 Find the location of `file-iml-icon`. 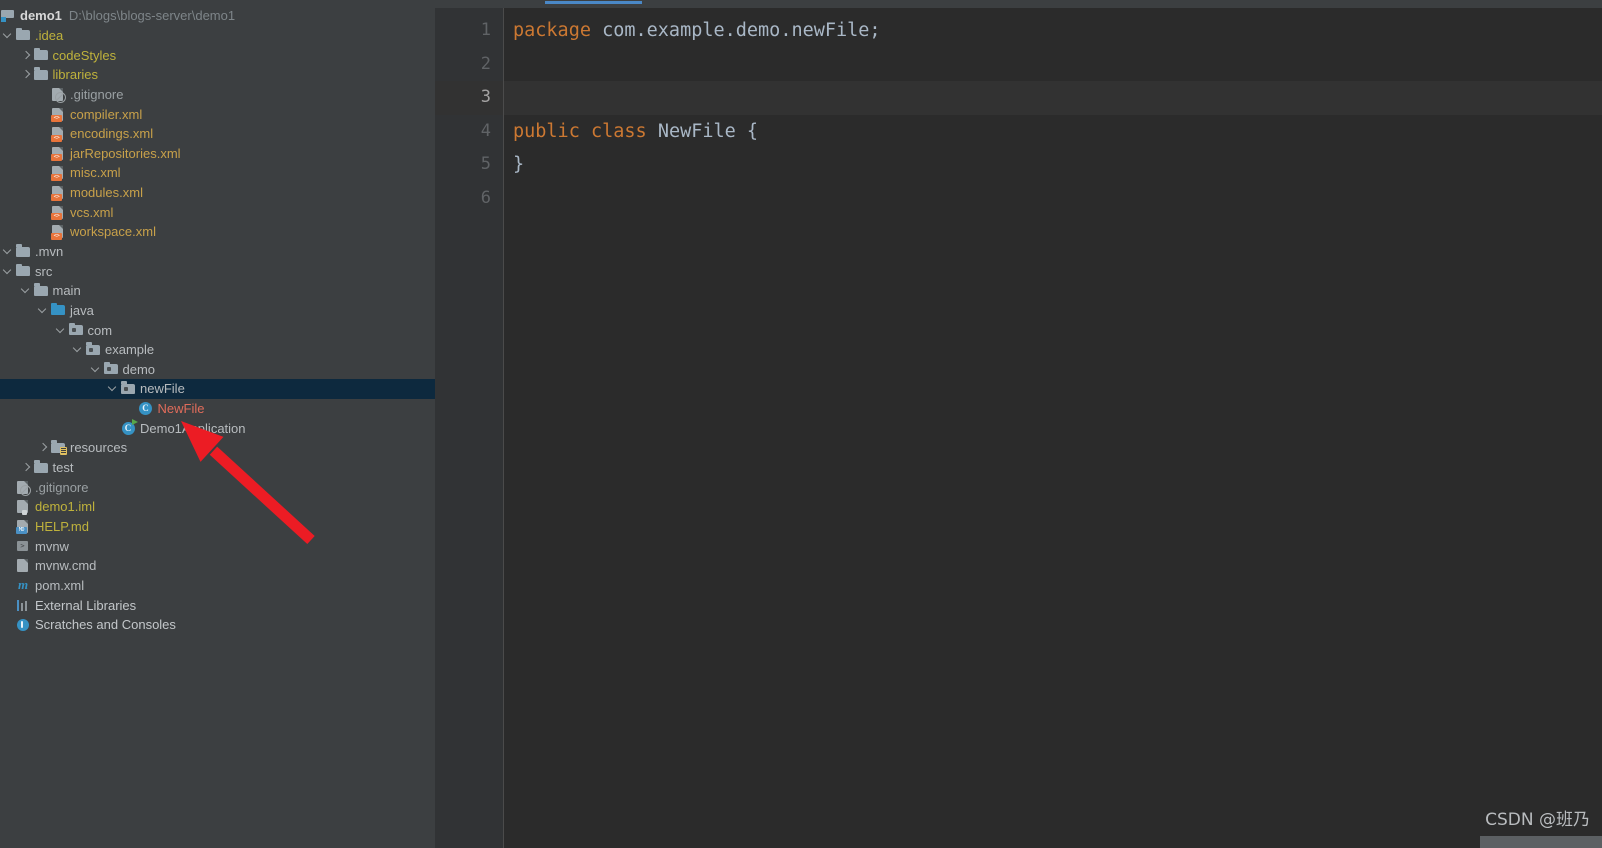

file-iml-icon is located at coordinates (23, 507).